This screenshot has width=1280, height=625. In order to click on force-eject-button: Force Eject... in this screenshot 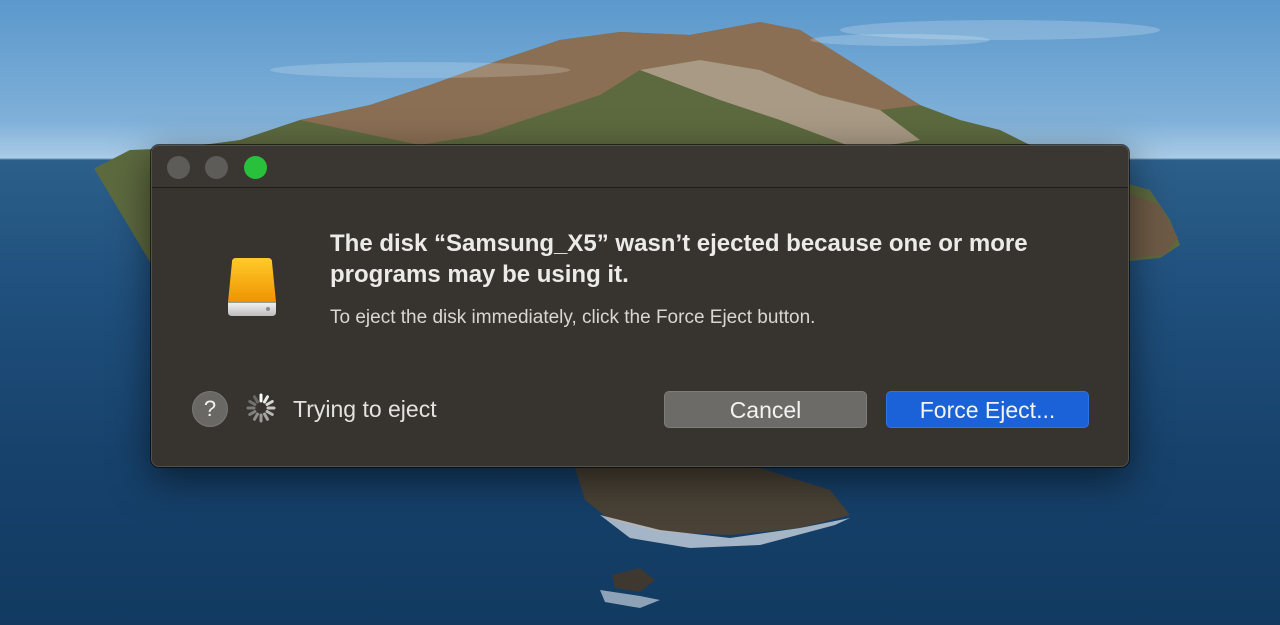, I will do `click(987, 409)`.